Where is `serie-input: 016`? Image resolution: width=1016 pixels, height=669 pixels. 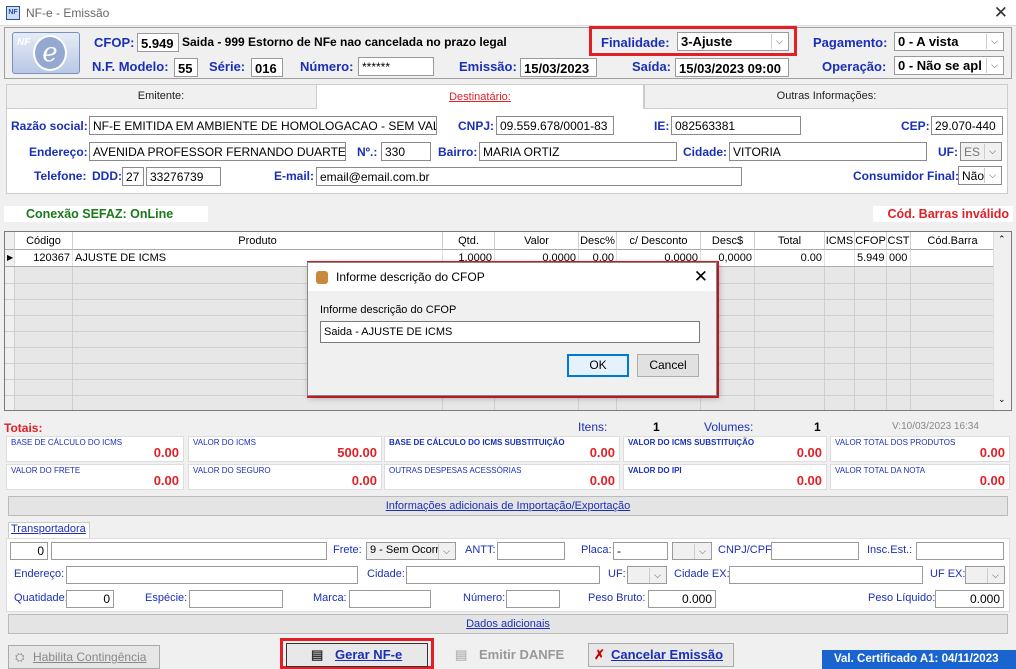 serie-input: 016 is located at coordinates (267, 67).